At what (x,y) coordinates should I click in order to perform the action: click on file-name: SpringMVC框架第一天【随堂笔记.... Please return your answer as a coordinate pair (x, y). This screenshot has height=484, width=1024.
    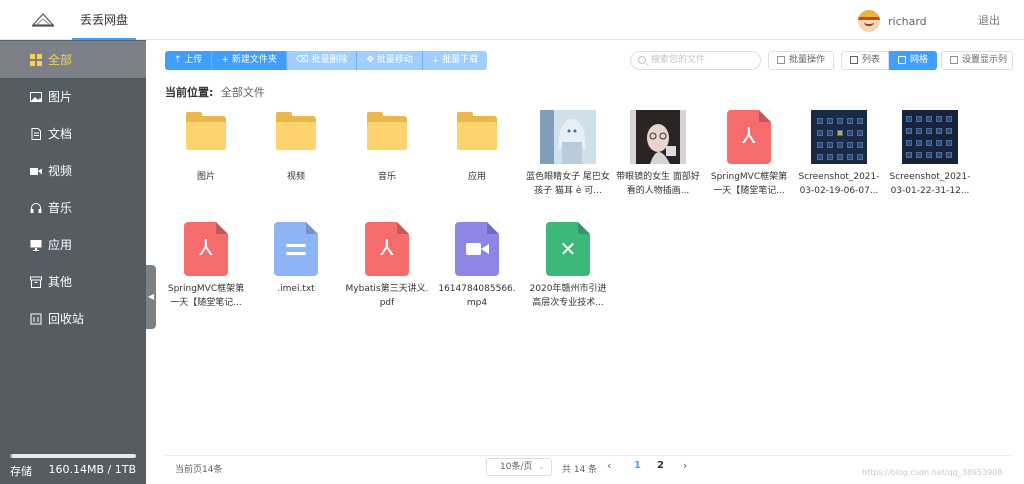
    Looking at the image, I should click on (749, 184).